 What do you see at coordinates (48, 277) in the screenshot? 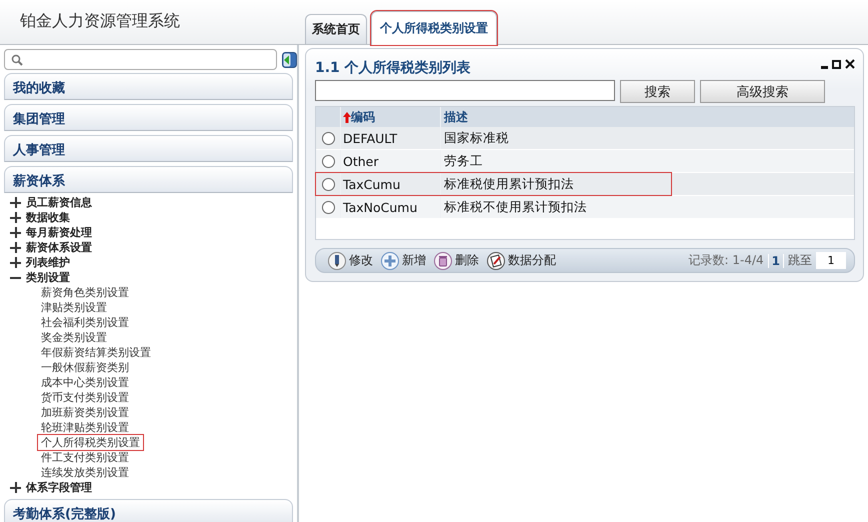
I see `tree-item: 类别设置` at bounding box center [48, 277].